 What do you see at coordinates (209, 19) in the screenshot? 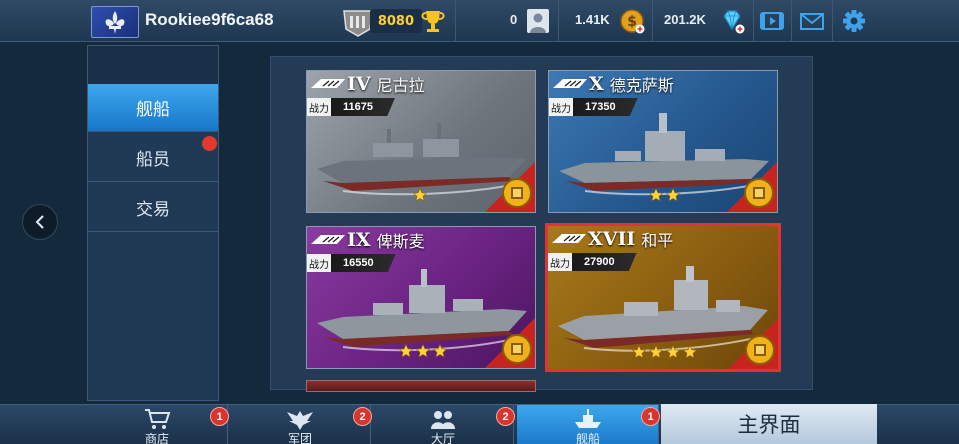
I see `player-name: Rookiee9f6ca68` at bounding box center [209, 19].